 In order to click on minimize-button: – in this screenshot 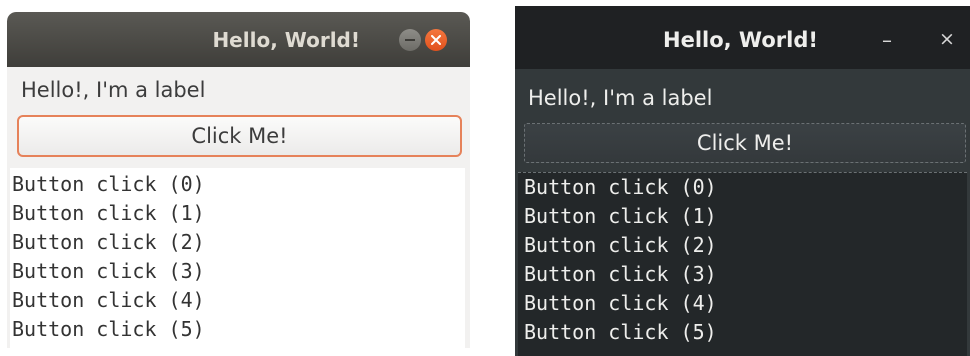, I will do `click(887, 40)`.